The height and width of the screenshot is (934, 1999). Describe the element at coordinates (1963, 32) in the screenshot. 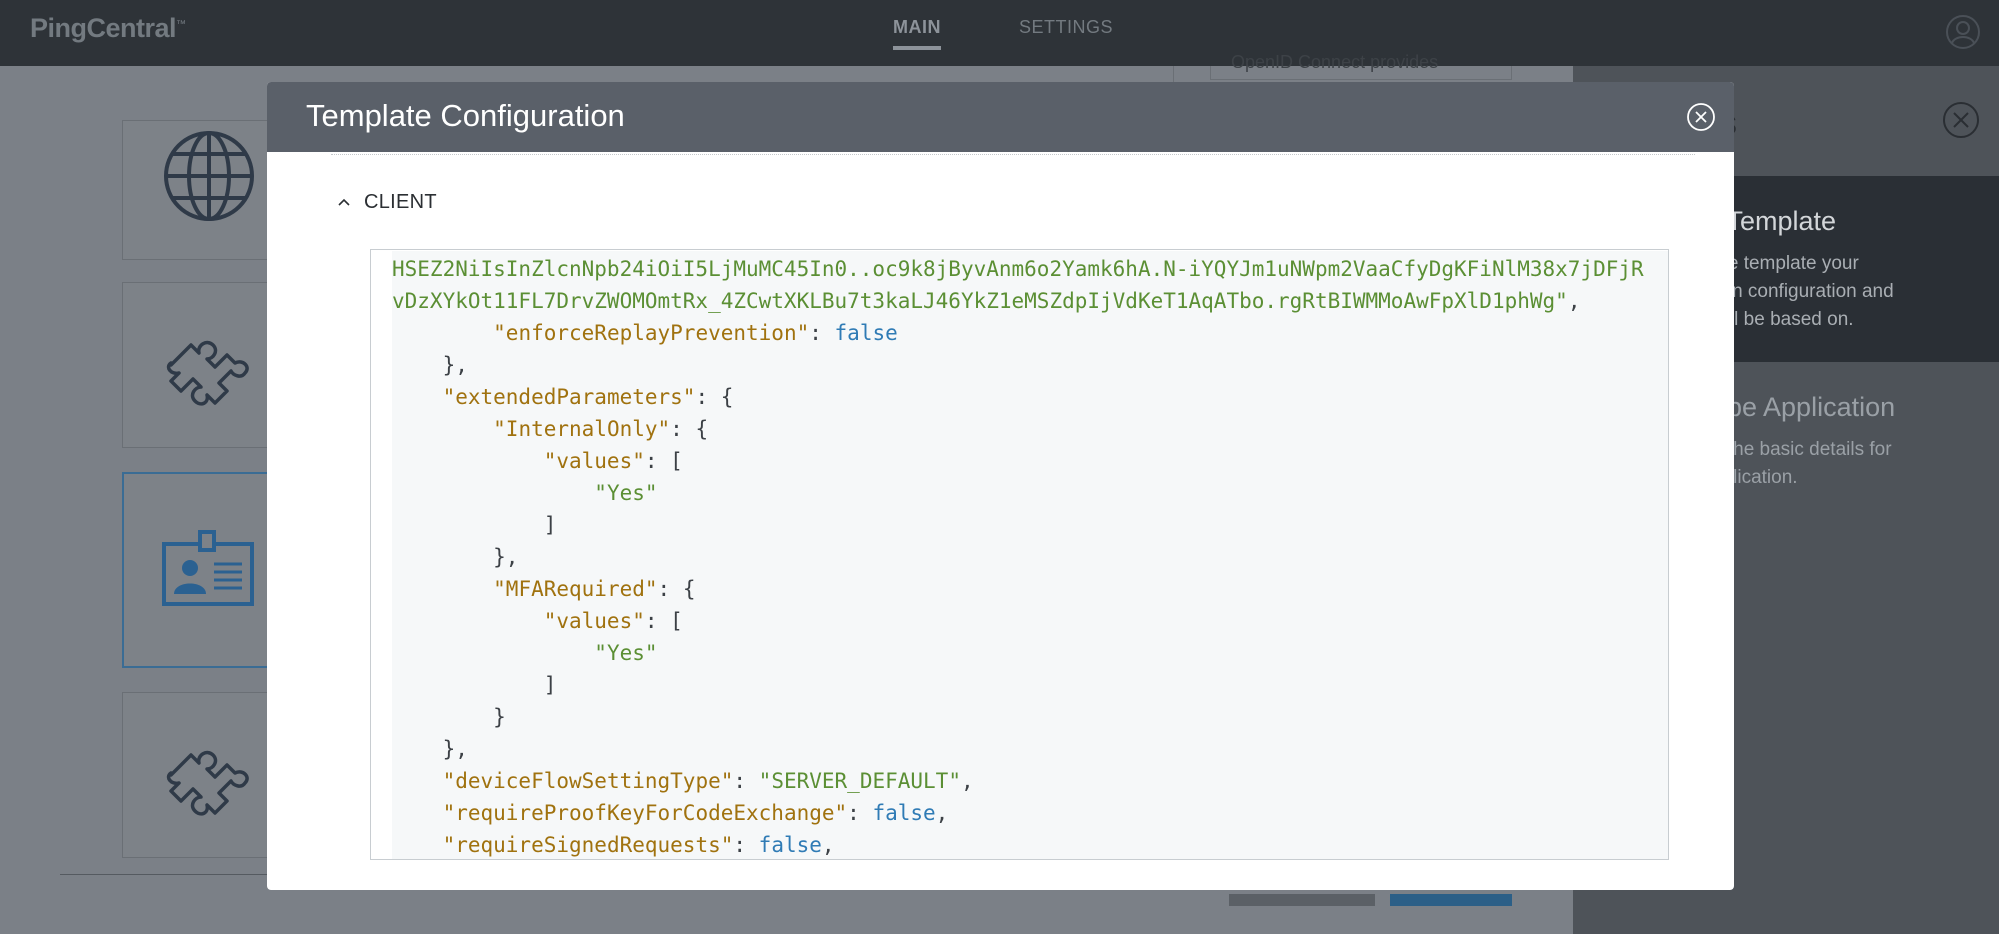

I see `user-icon` at that location.